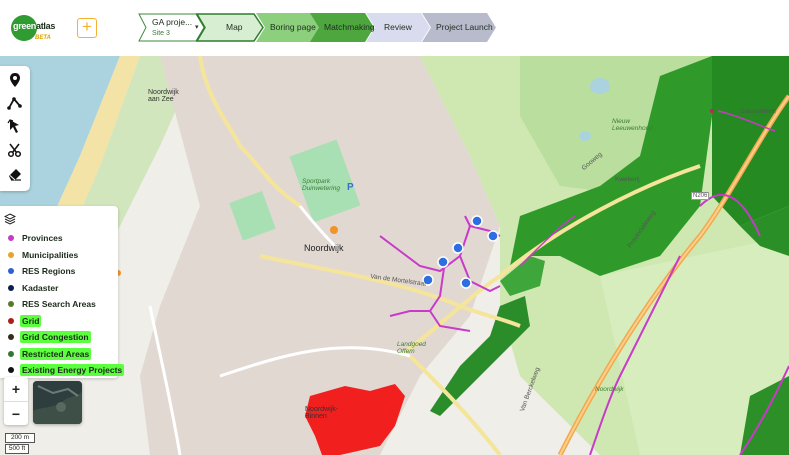 The width and height of the screenshot is (789, 455). Describe the element at coordinates (16, 389) in the screenshot. I see `zoom-in-button: +` at that location.